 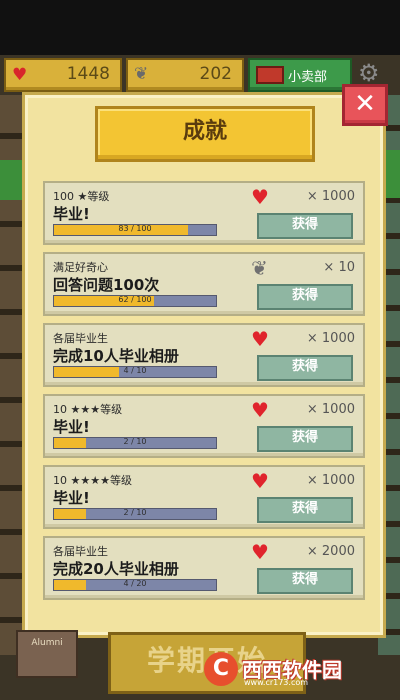 What do you see at coordinates (116, 356) in the screenshot?
I see `achievement-title: 完成10人毕业相册` at bounding box center [116, 356].